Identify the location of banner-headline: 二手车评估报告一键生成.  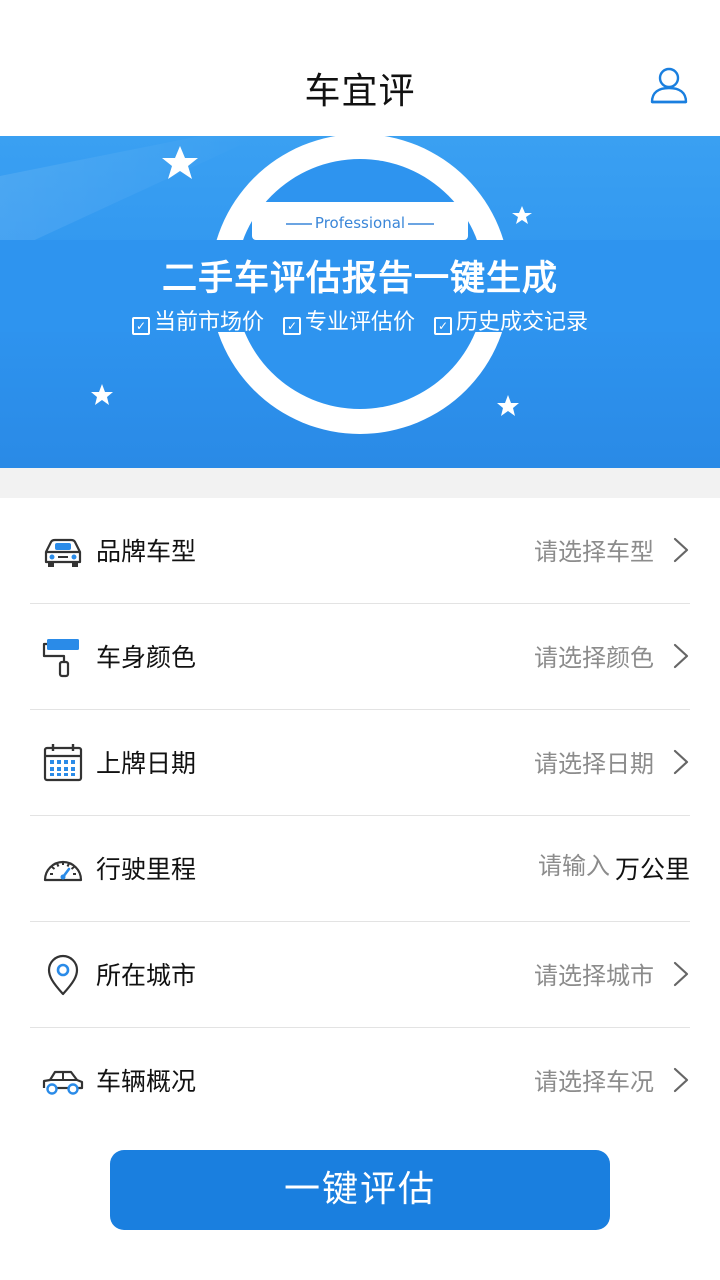
(359, 279).